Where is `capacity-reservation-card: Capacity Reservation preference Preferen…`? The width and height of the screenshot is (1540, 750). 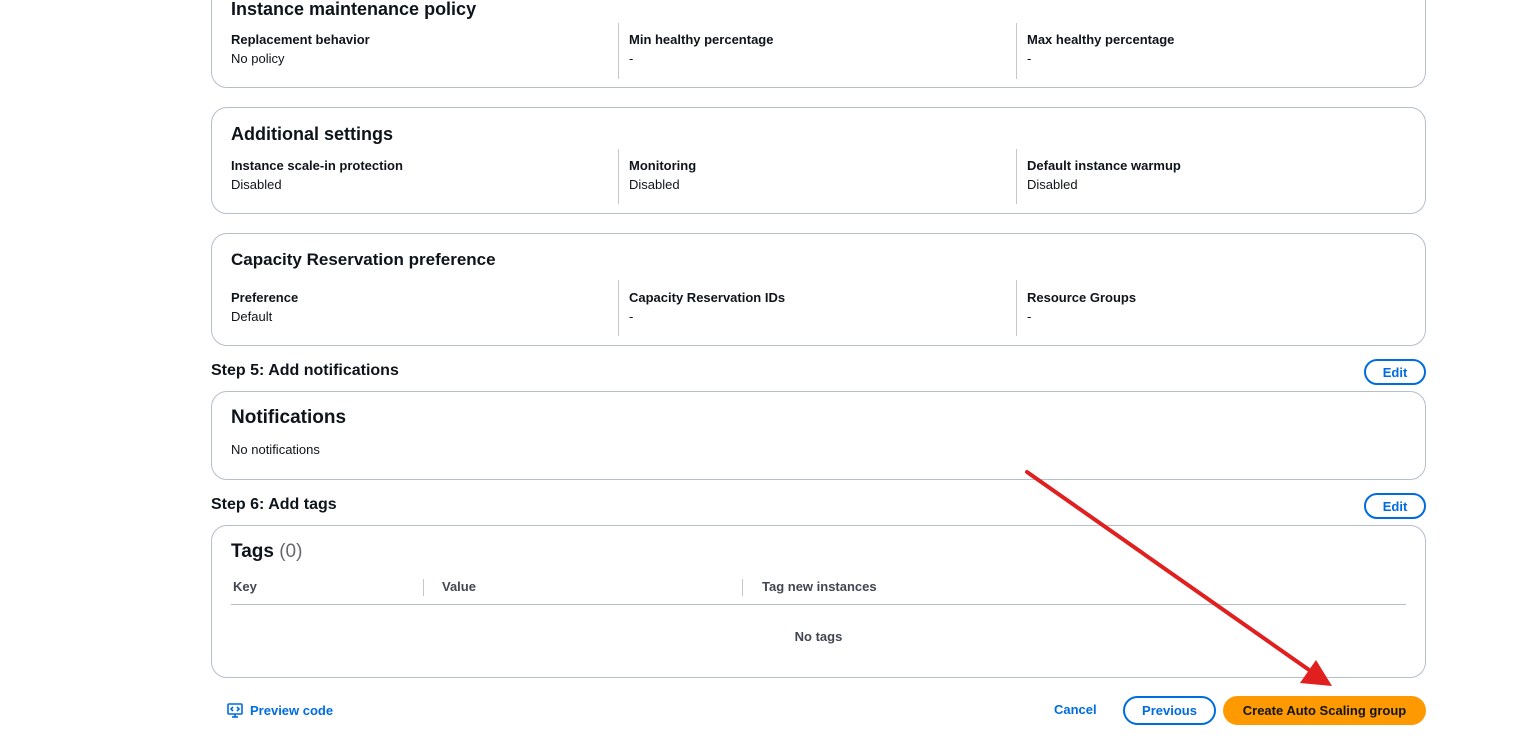 capacity-reservation-card: Capacity Reservation preference Preferen… is located at coordinates (818, 289).